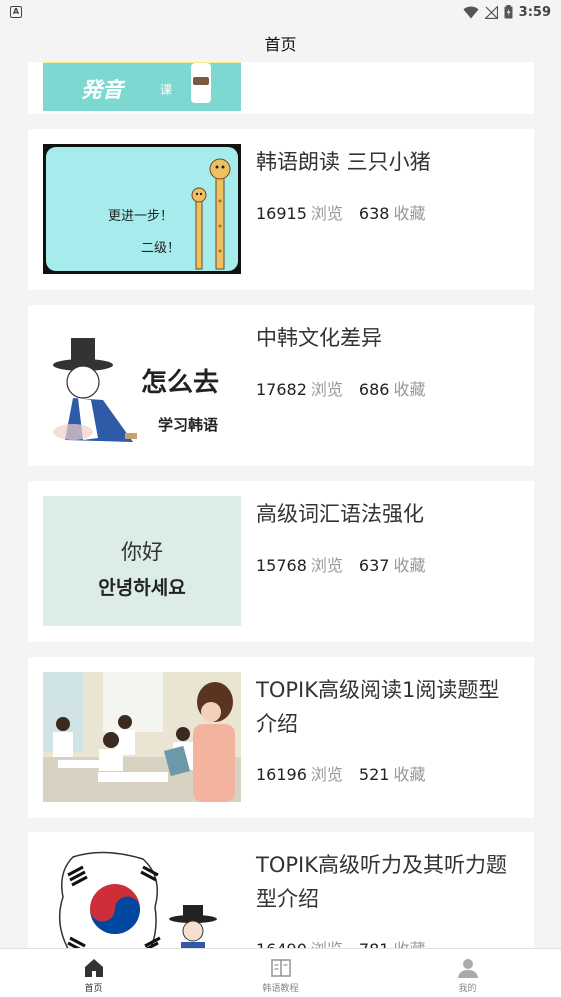 The height and width of the screenshot is (997, 561). I want to click on course-title: TOPIK高级听力及其听力题型介绍, so click(381, 882).